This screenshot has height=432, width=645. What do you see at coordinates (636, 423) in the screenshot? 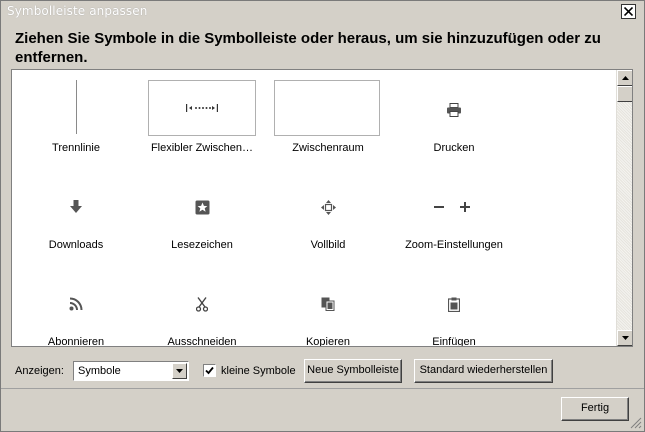
I see `resize-grip-icon` at bounding box center [636, 423].